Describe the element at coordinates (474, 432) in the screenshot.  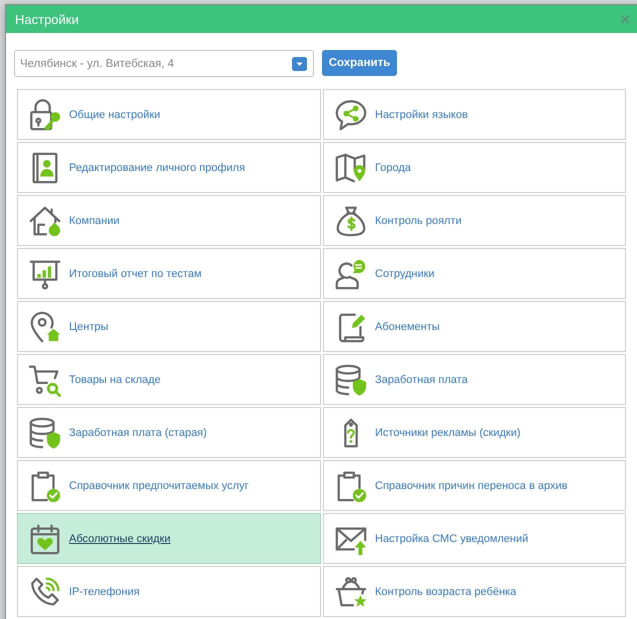
I see `settings-tile: Источники рекламы (скидки)` at that location.